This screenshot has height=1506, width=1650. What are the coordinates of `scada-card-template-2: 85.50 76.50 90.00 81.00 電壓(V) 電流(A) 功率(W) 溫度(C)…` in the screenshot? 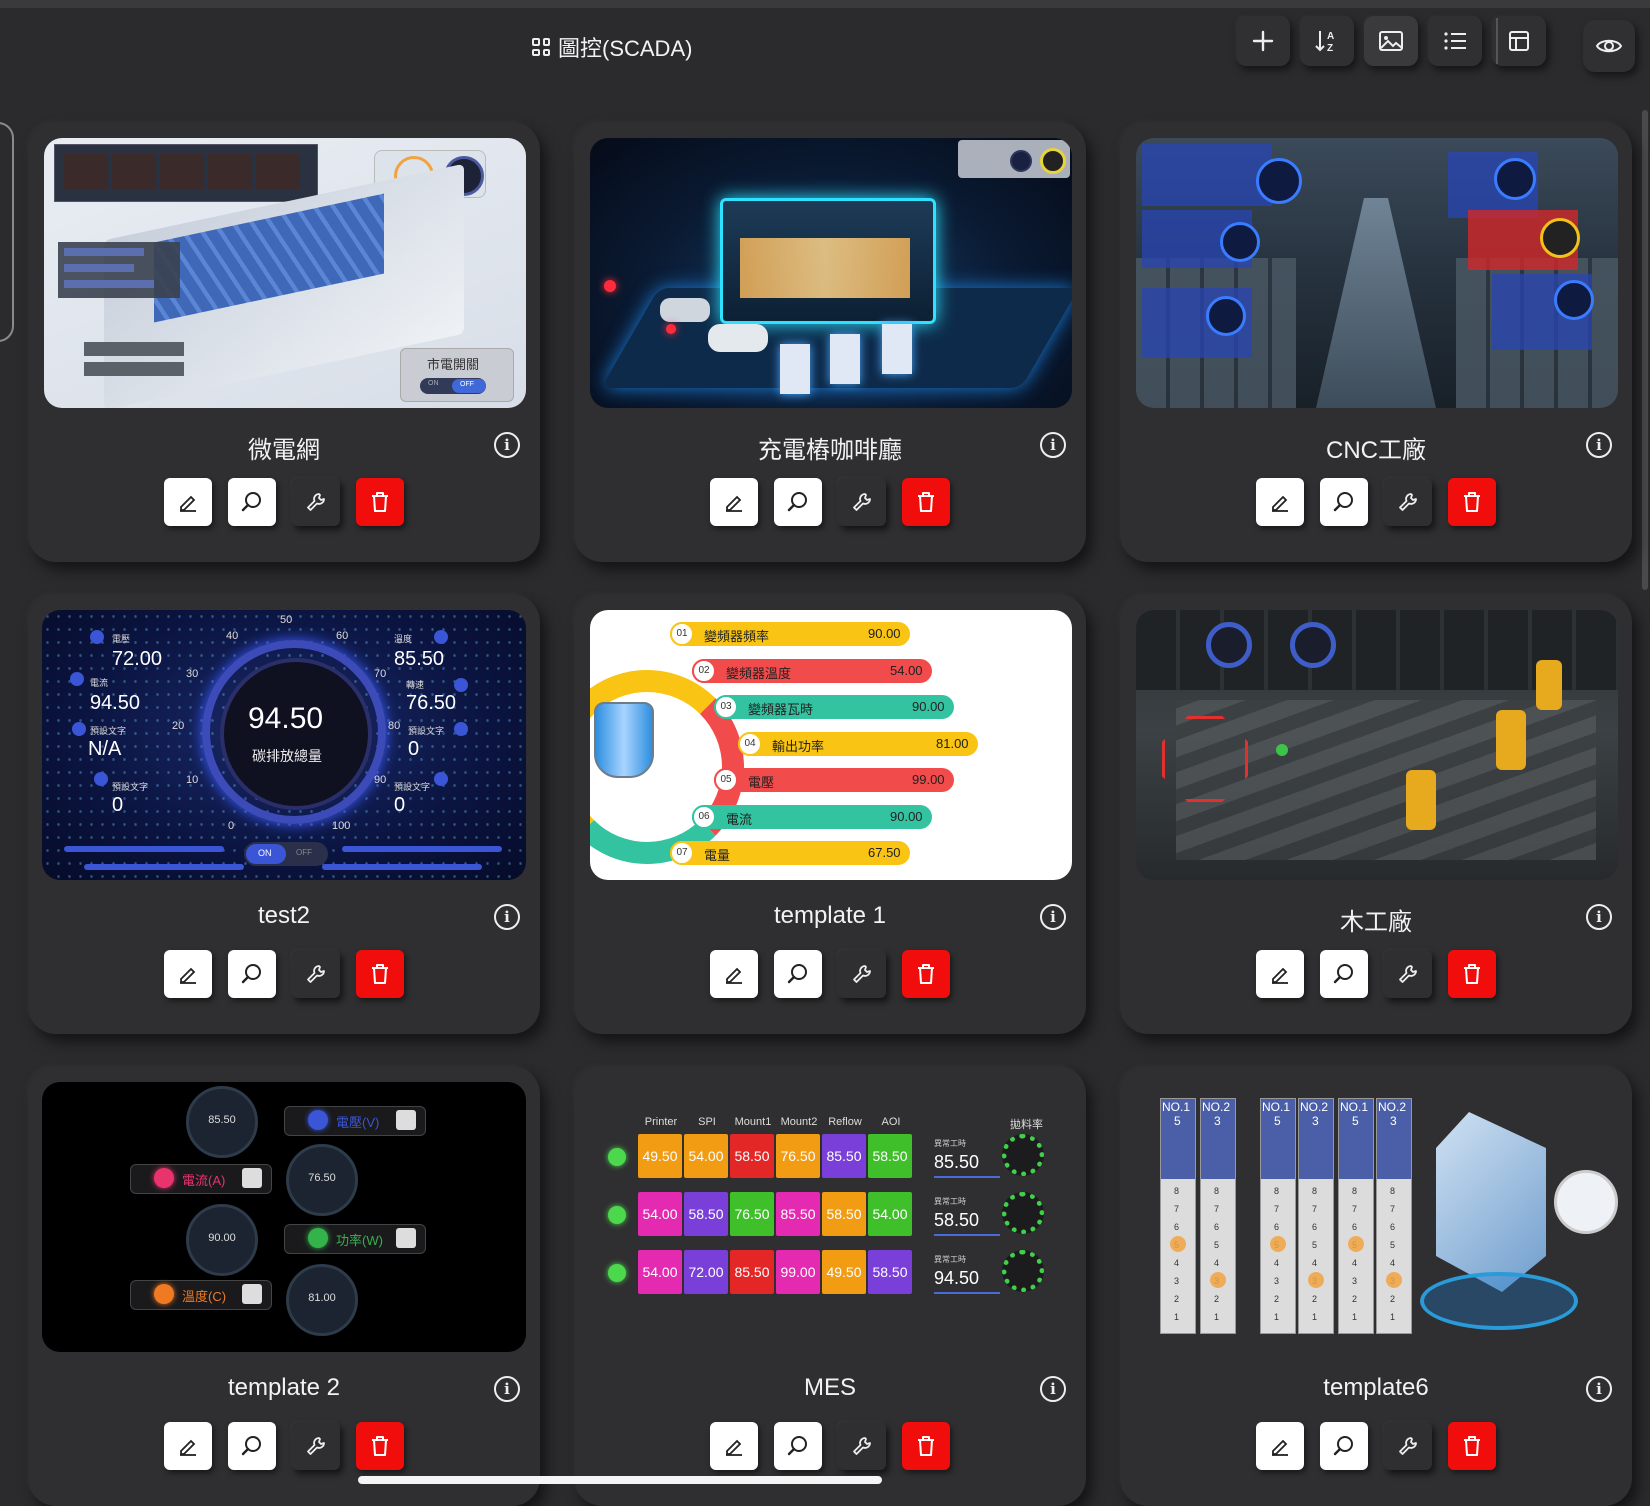 It's located at (284, 1286).